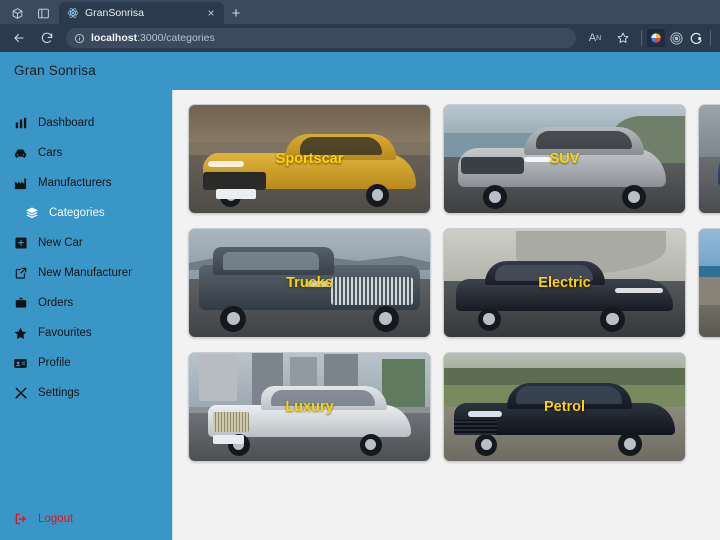 This screenshot has width=720, height=540. What do you see at coordinates (47, 38) in the screenshot?
I see `refresh-button` at bounding box center [47, 38].